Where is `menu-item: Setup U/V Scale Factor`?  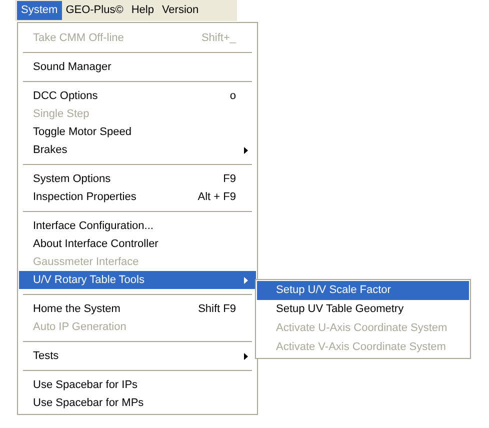
menu-item: Setup U/V Scale Factor is located at coordinates (363, 290).